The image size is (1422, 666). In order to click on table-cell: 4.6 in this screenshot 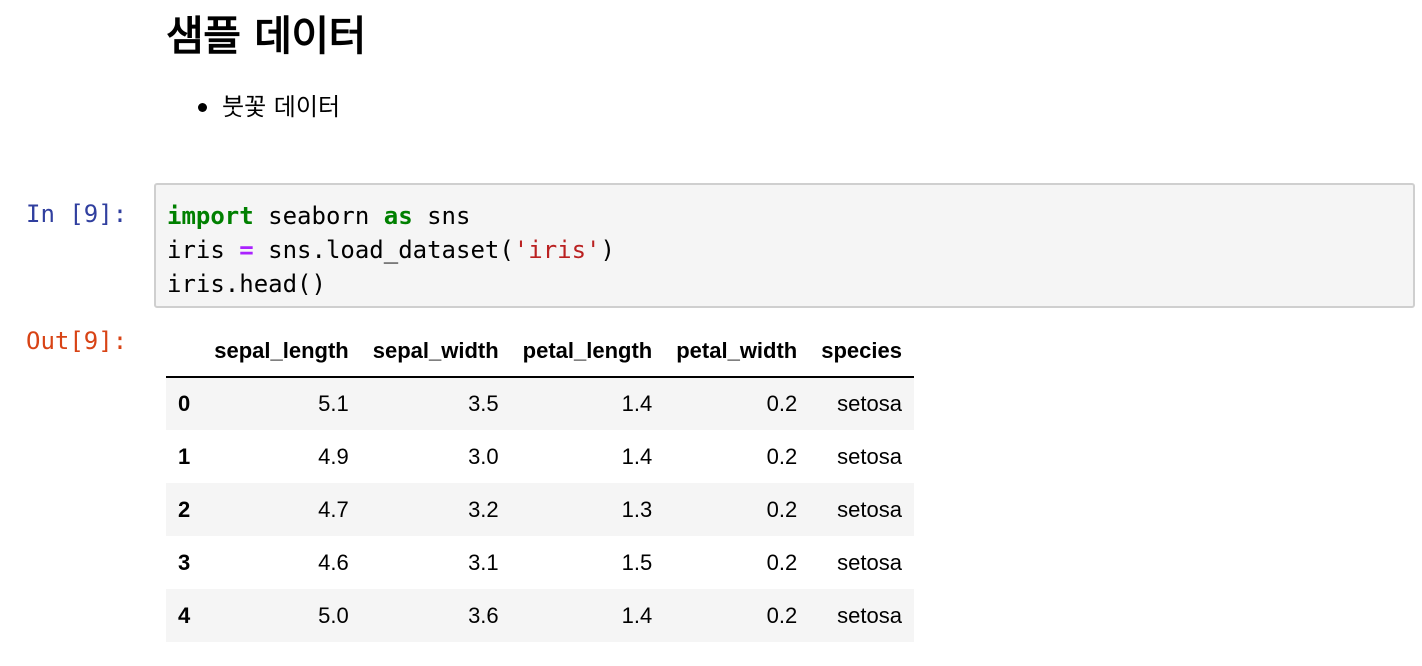, I will do `click(333, 562)`.